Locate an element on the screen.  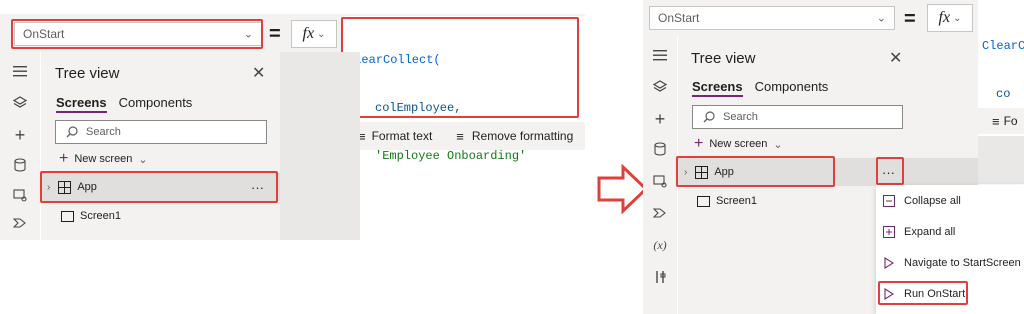
equals-sign-2: = is located at coordinates (910, 19).